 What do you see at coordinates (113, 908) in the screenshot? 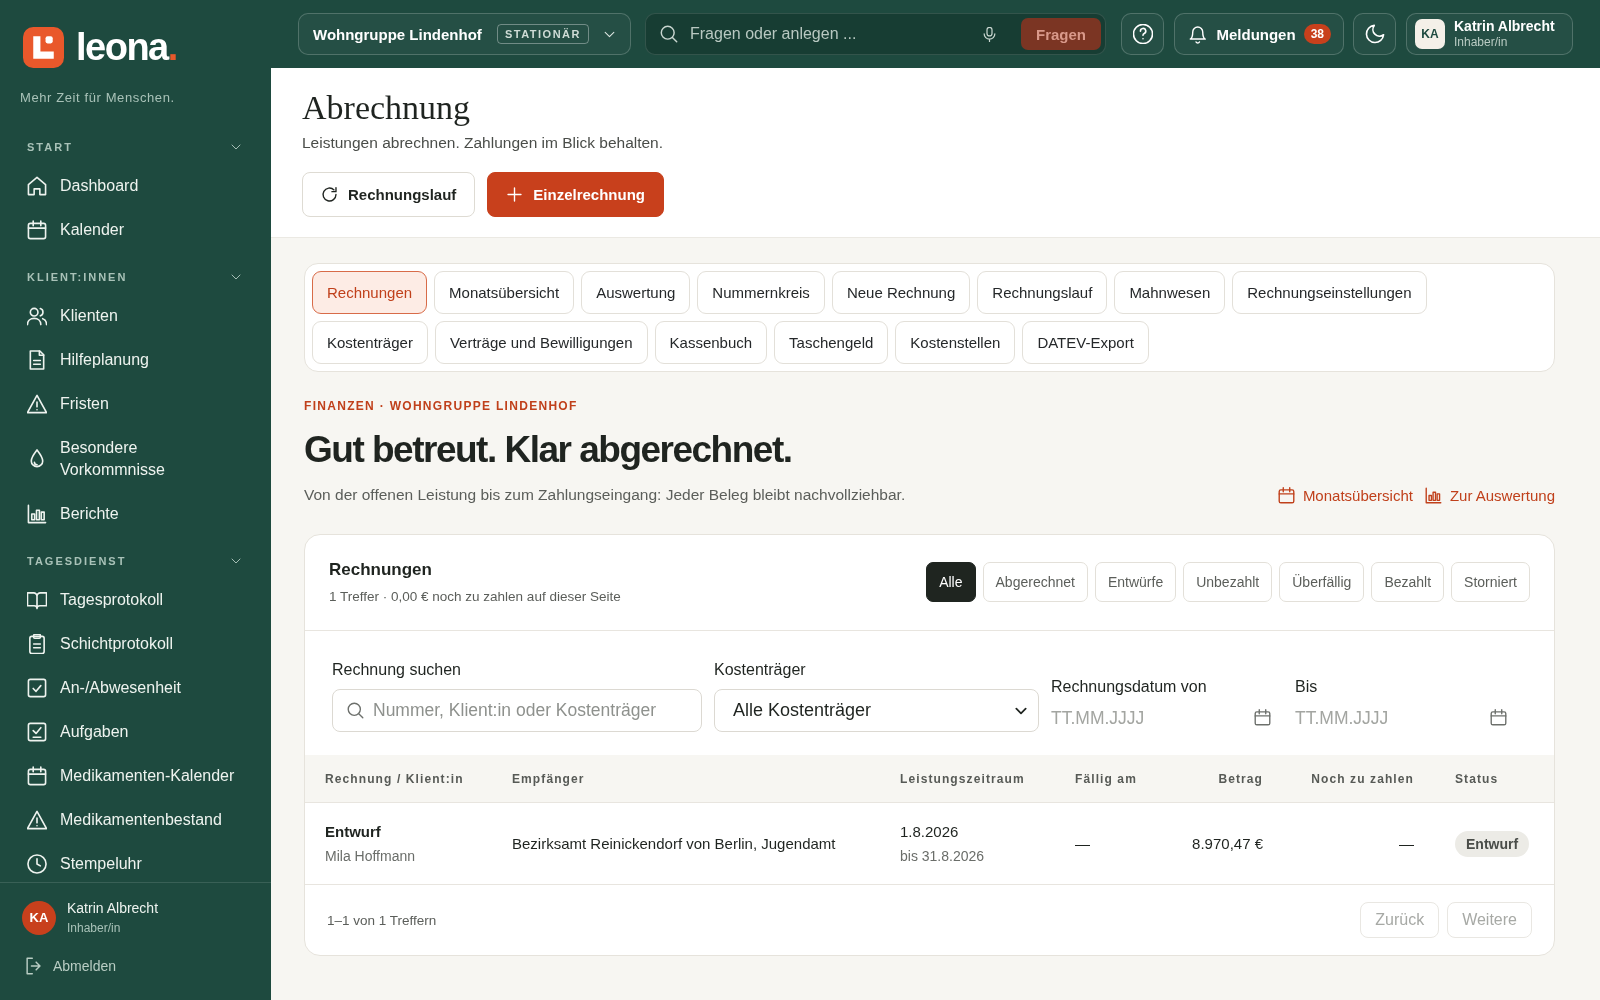
I see `user-name: Katrin Albrecht` at bounding box center [113, 908].